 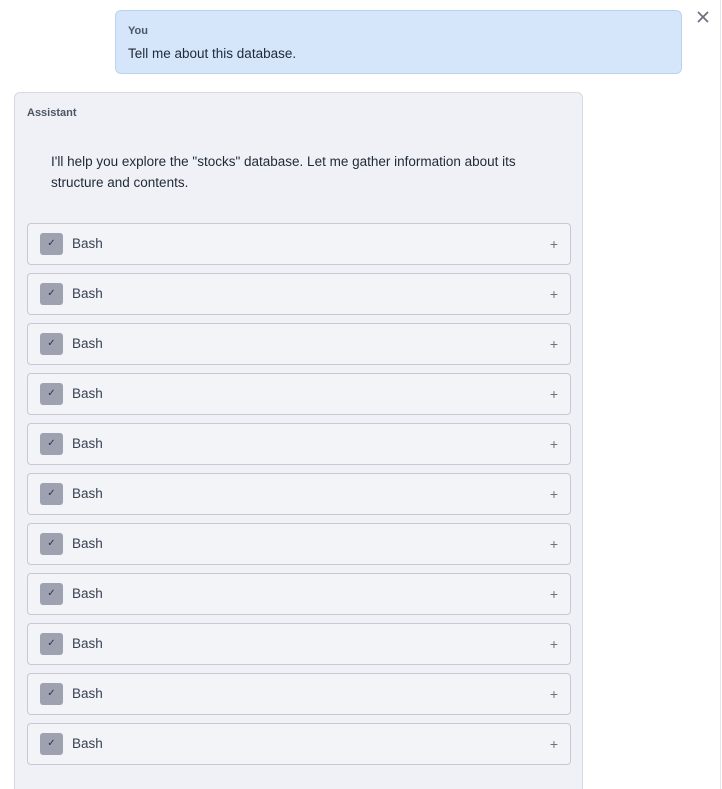 I want to click on user-message-text: Tell me about this database., so click(x=212, y=53).